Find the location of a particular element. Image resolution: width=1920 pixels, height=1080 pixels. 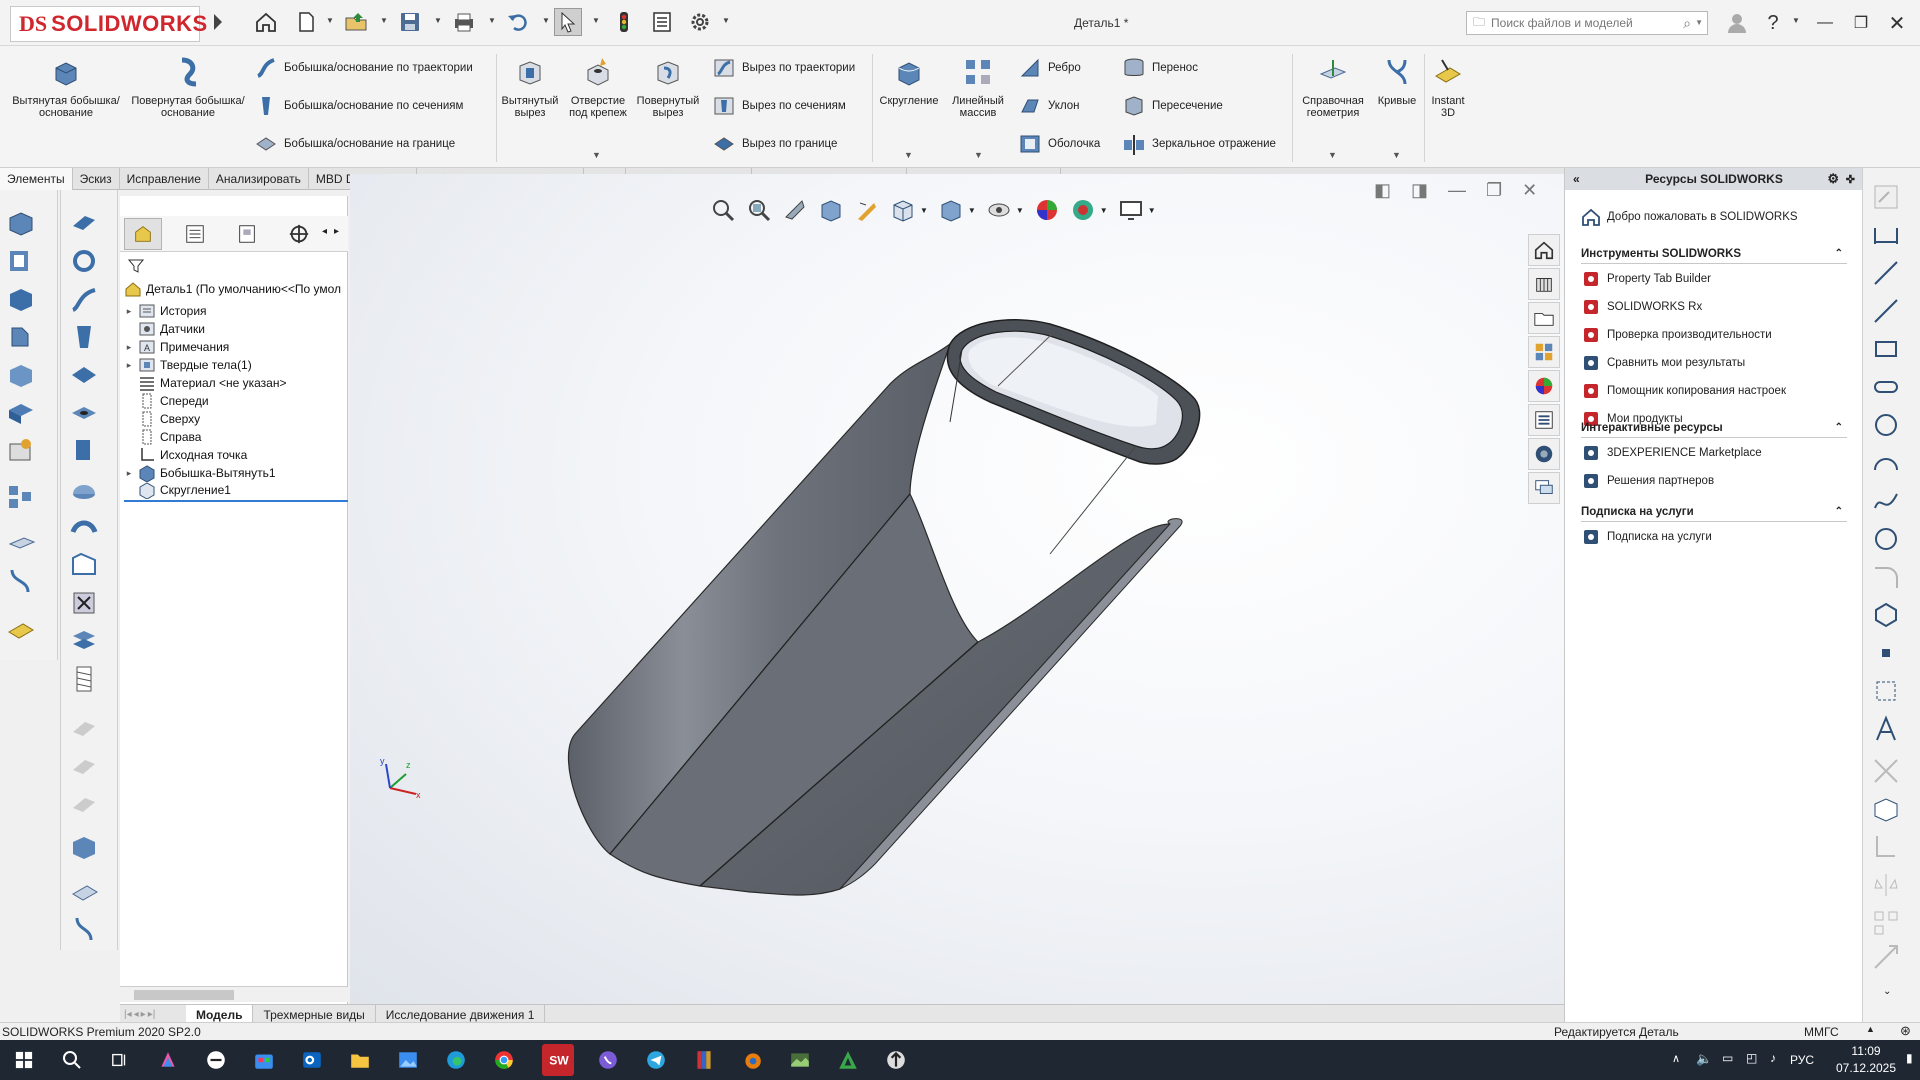

tree-item: Скругление1 is located at coordinates (236, 491).